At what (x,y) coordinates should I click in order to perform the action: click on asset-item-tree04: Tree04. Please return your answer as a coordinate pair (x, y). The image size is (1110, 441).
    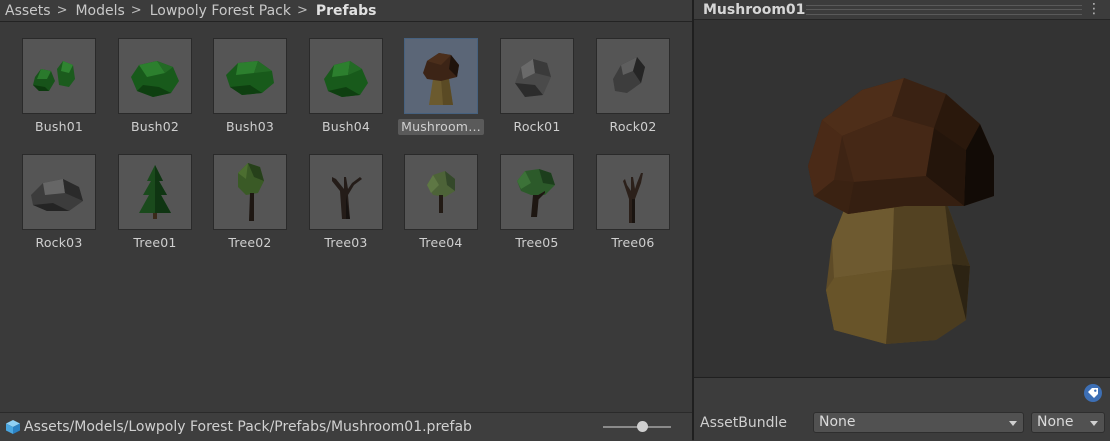
    Looking at the image, I should click on (447, 194).